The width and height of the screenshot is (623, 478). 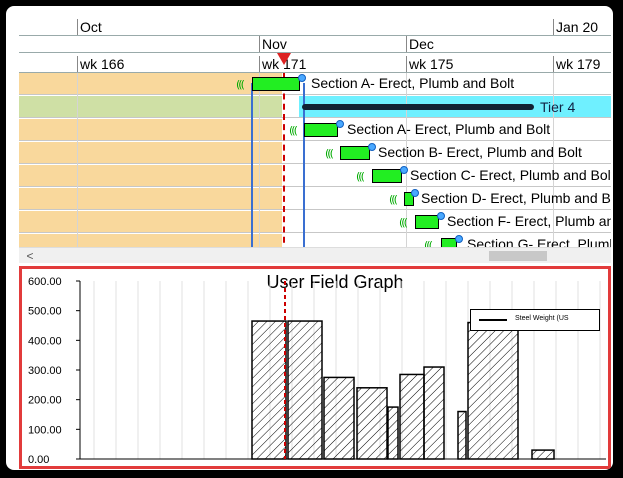 What do you see at coordinates (45, 430) in the screenshot?
I see `y-tick-label: 100.00` at bounding box center [45, 430].